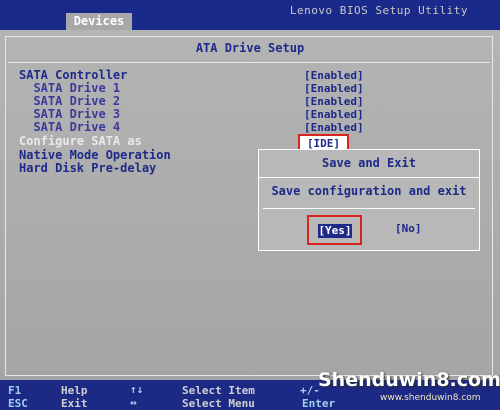 Image resolution: width=500 pixels, height=410 pixels. I want to click on yes-highlight-box: [Yes], so click(334, 230).